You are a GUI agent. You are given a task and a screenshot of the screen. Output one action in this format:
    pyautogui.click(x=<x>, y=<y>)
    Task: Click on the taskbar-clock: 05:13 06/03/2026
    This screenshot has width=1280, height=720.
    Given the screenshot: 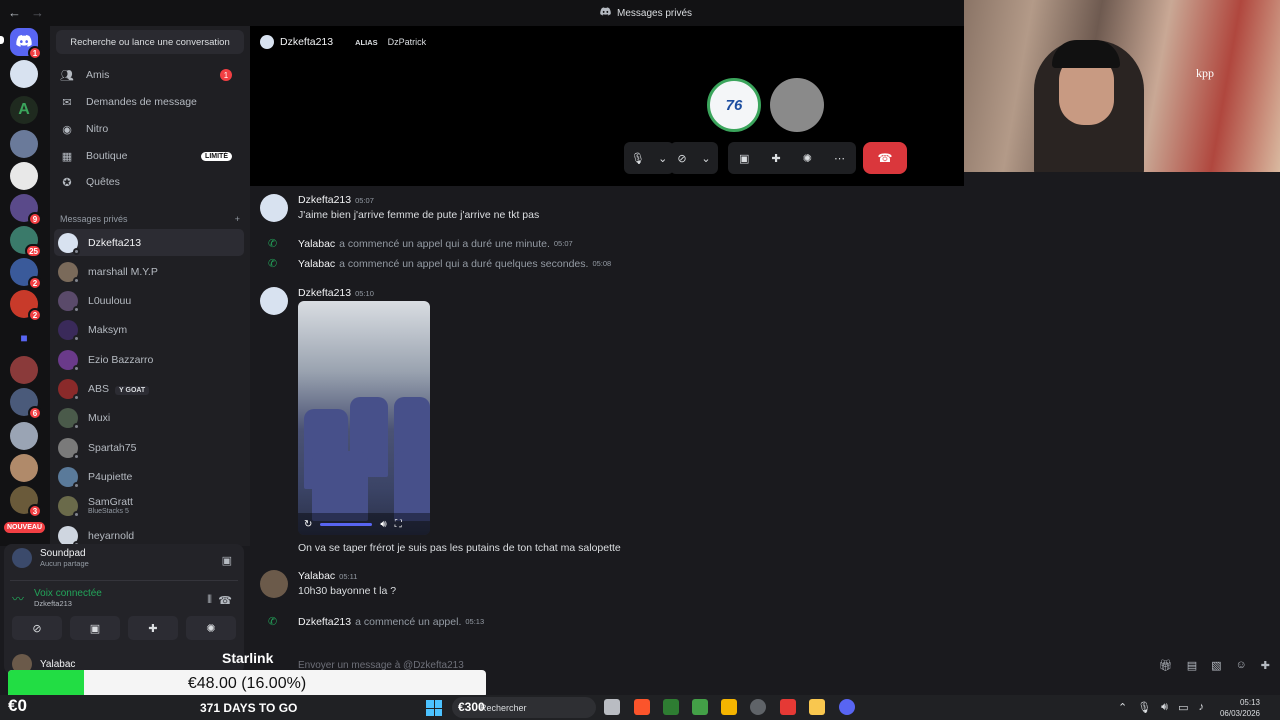 What is the action you would take?
    pyautogui.click(x=1240, y=708)
    